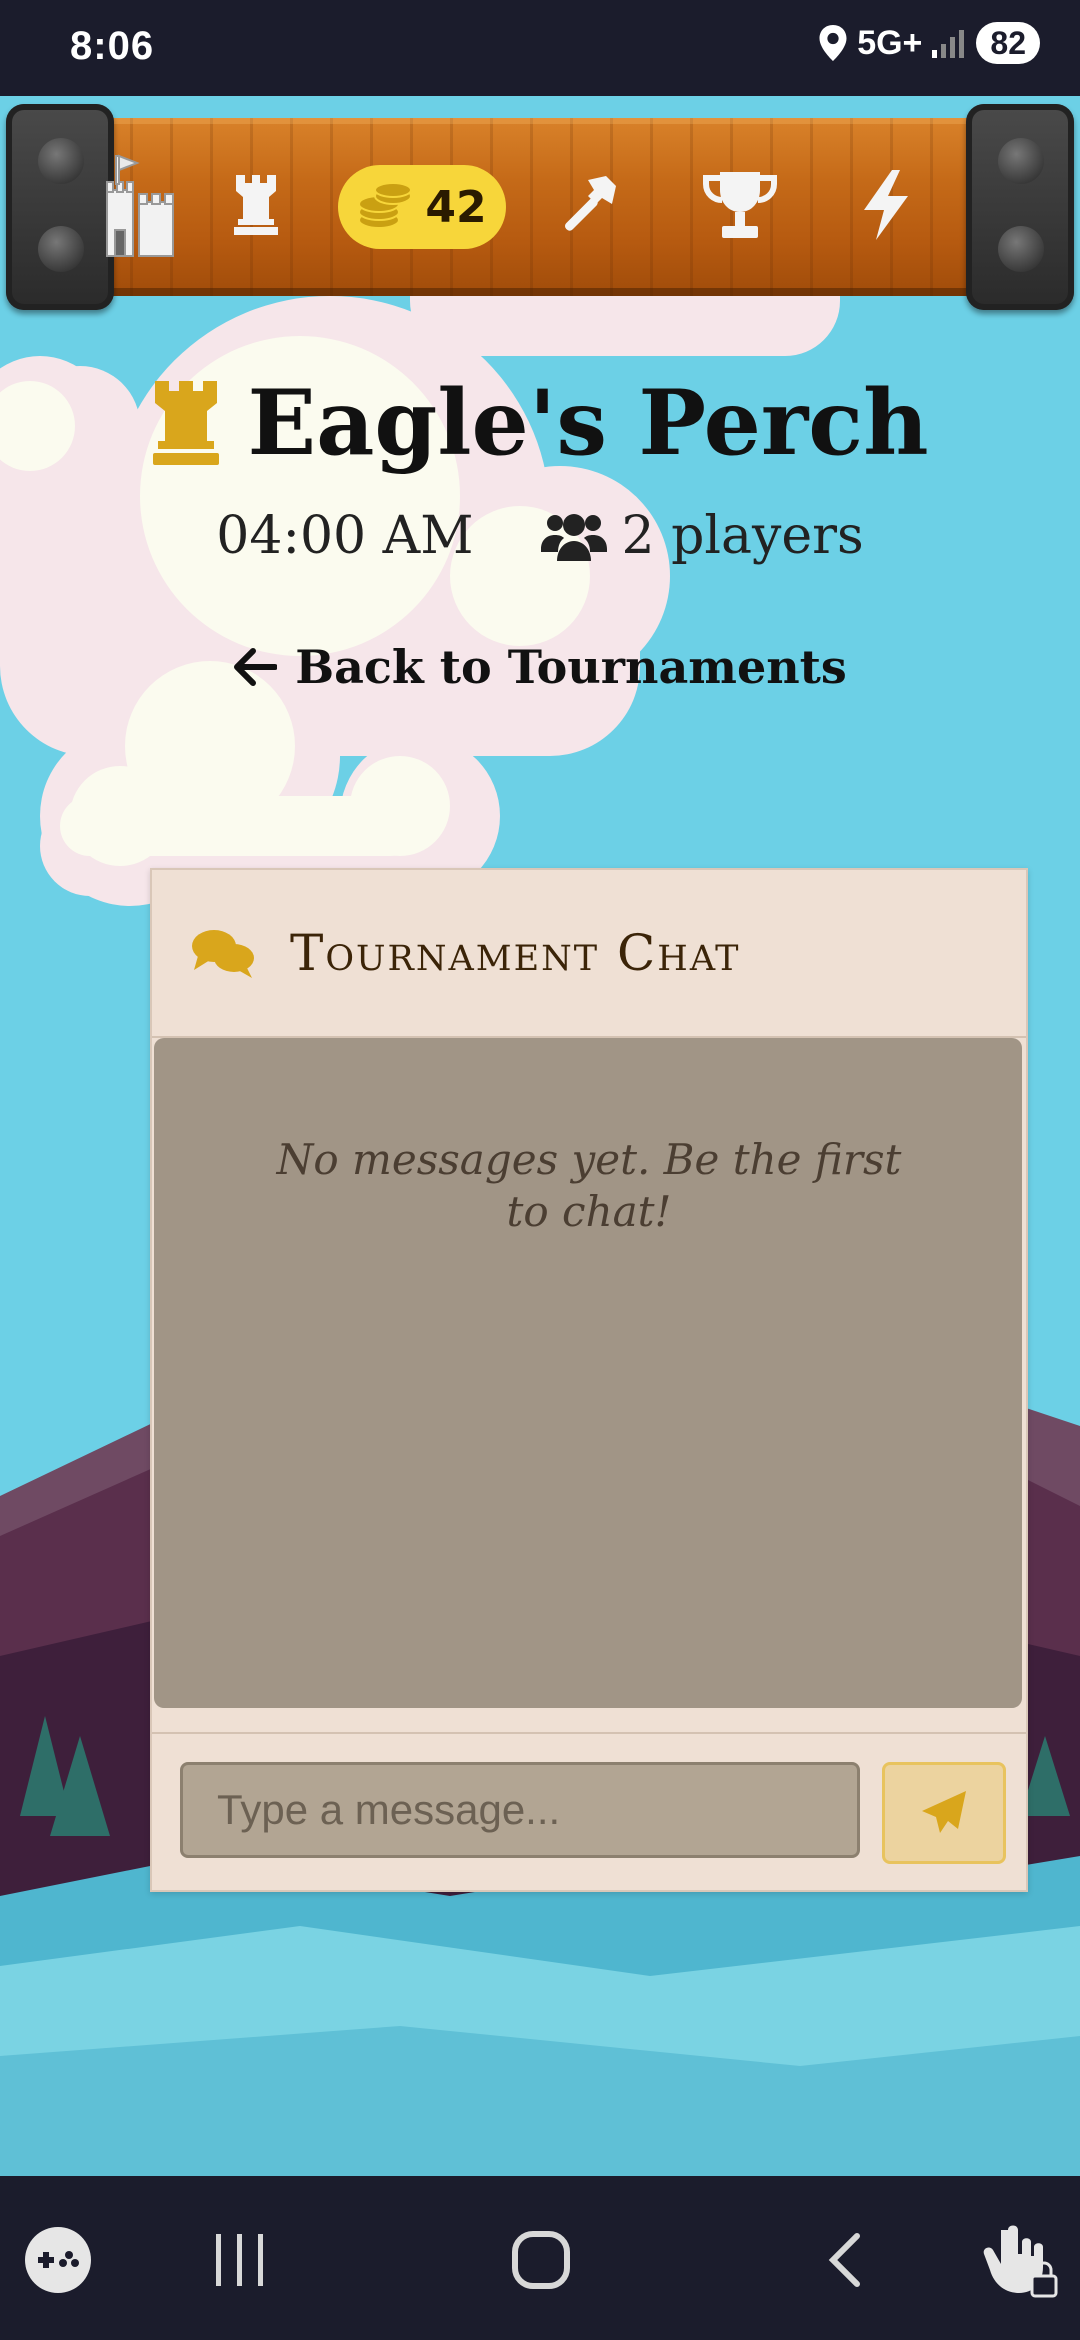 The width and height of the screenshot is (1080, 2340). I want to click on signal-icon, so click(948, 44).